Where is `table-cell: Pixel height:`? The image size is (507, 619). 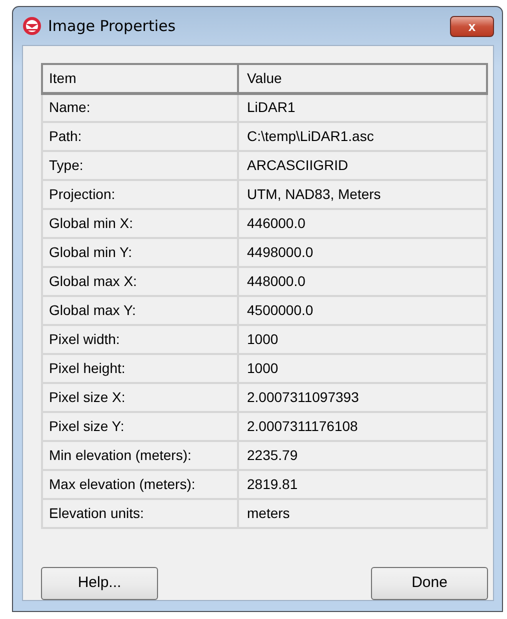
table-cell: Pixel height: is located at coordinates (140, 368).